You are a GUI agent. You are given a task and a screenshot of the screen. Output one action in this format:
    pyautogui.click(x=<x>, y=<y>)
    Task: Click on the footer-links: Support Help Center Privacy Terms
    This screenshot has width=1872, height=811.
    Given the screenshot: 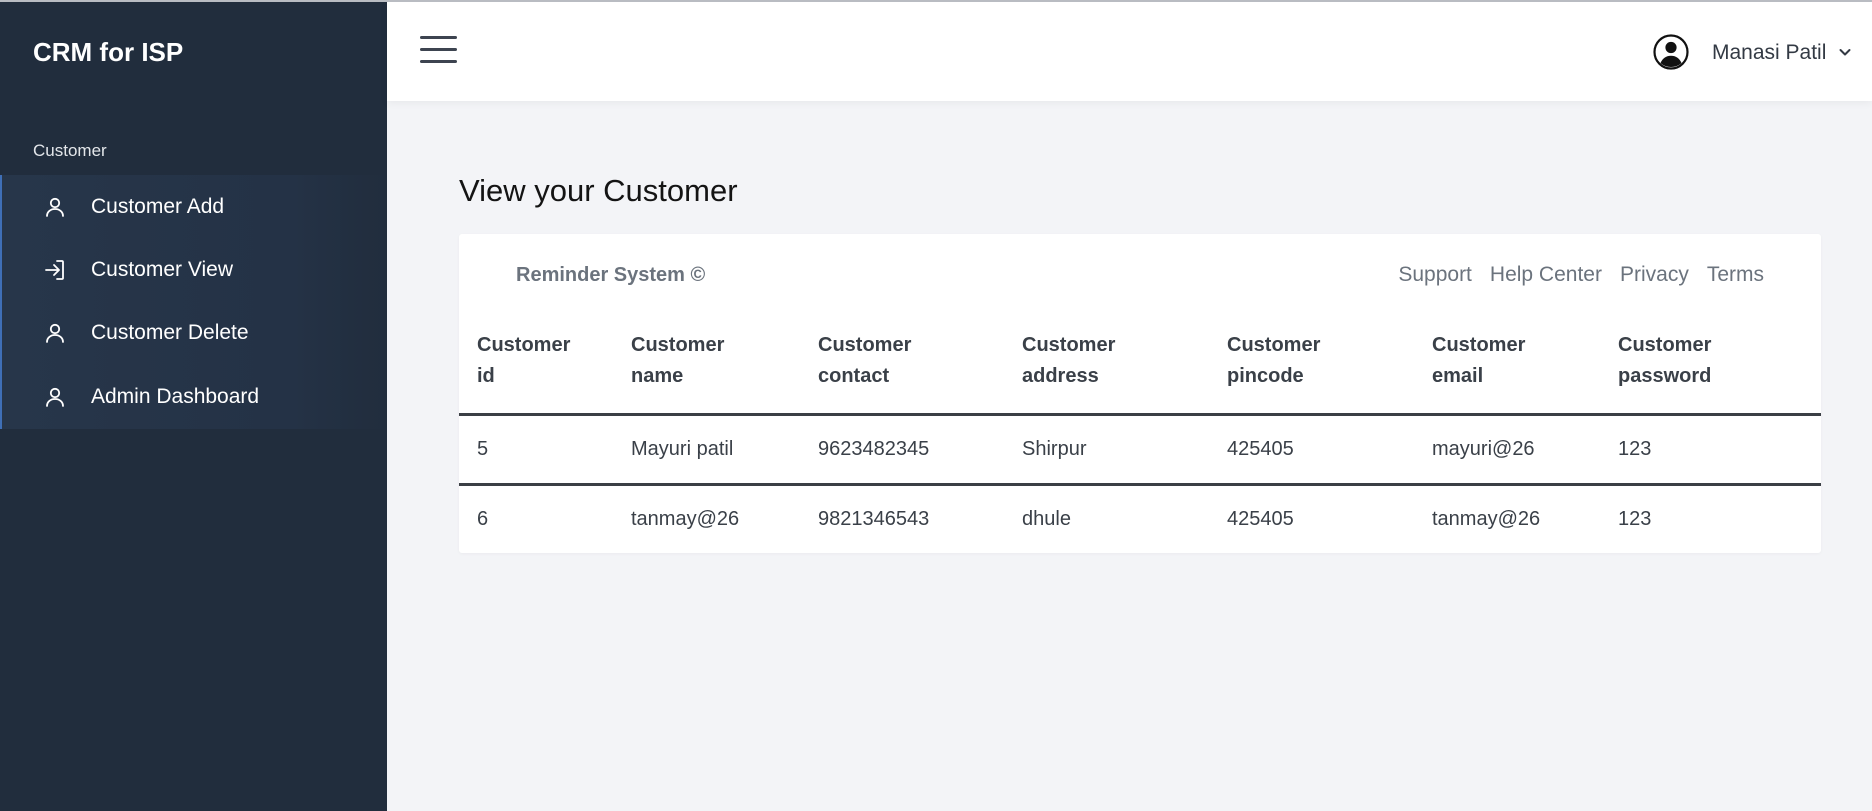 What is the action you would take?
    pyautogui.click(x=1581, y=275)
    